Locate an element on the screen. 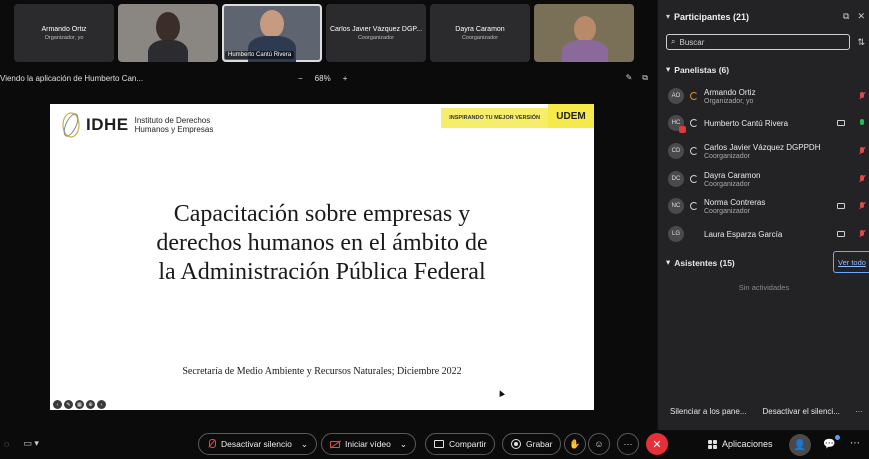  panelist-info: Humberto Cantú Rivera is located at coordinates (746, 123).